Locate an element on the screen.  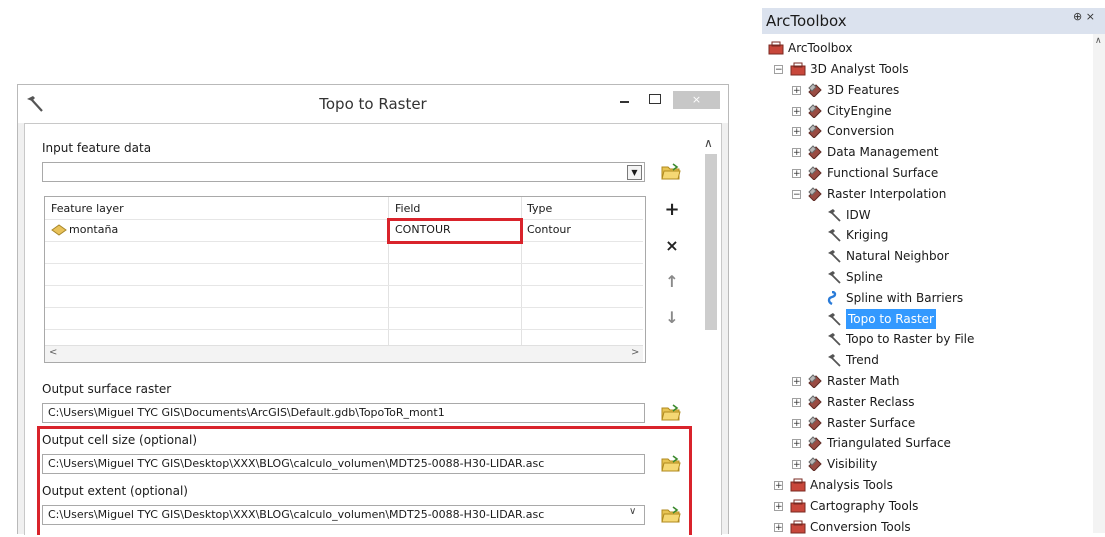
tree-item: + Cartography Tools is located at coordinates (927, 506).